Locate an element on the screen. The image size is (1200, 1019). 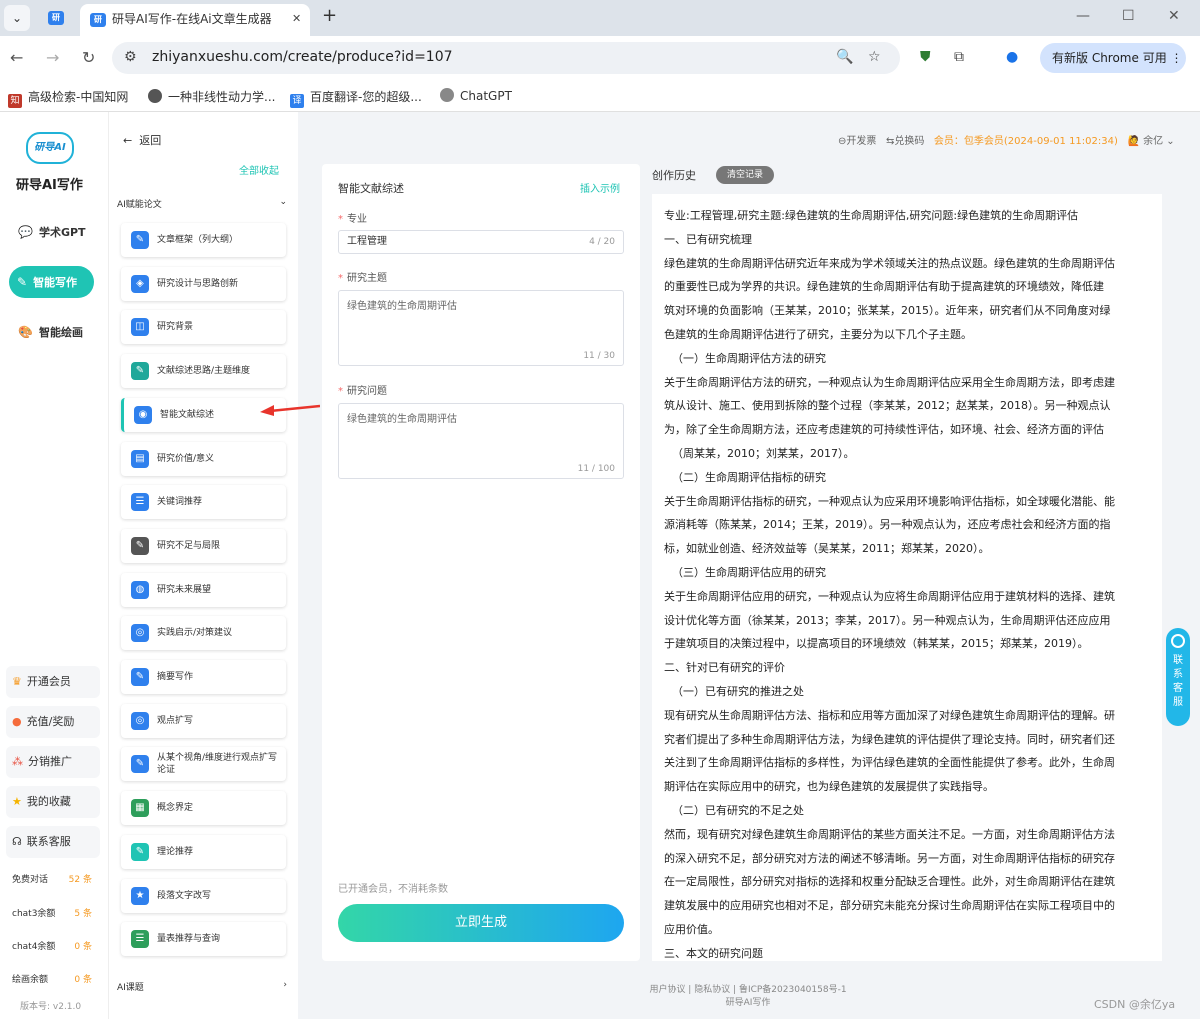
history-line: （周某某，2010；刘某某，2017）。 is located at coordinates (763, 453).